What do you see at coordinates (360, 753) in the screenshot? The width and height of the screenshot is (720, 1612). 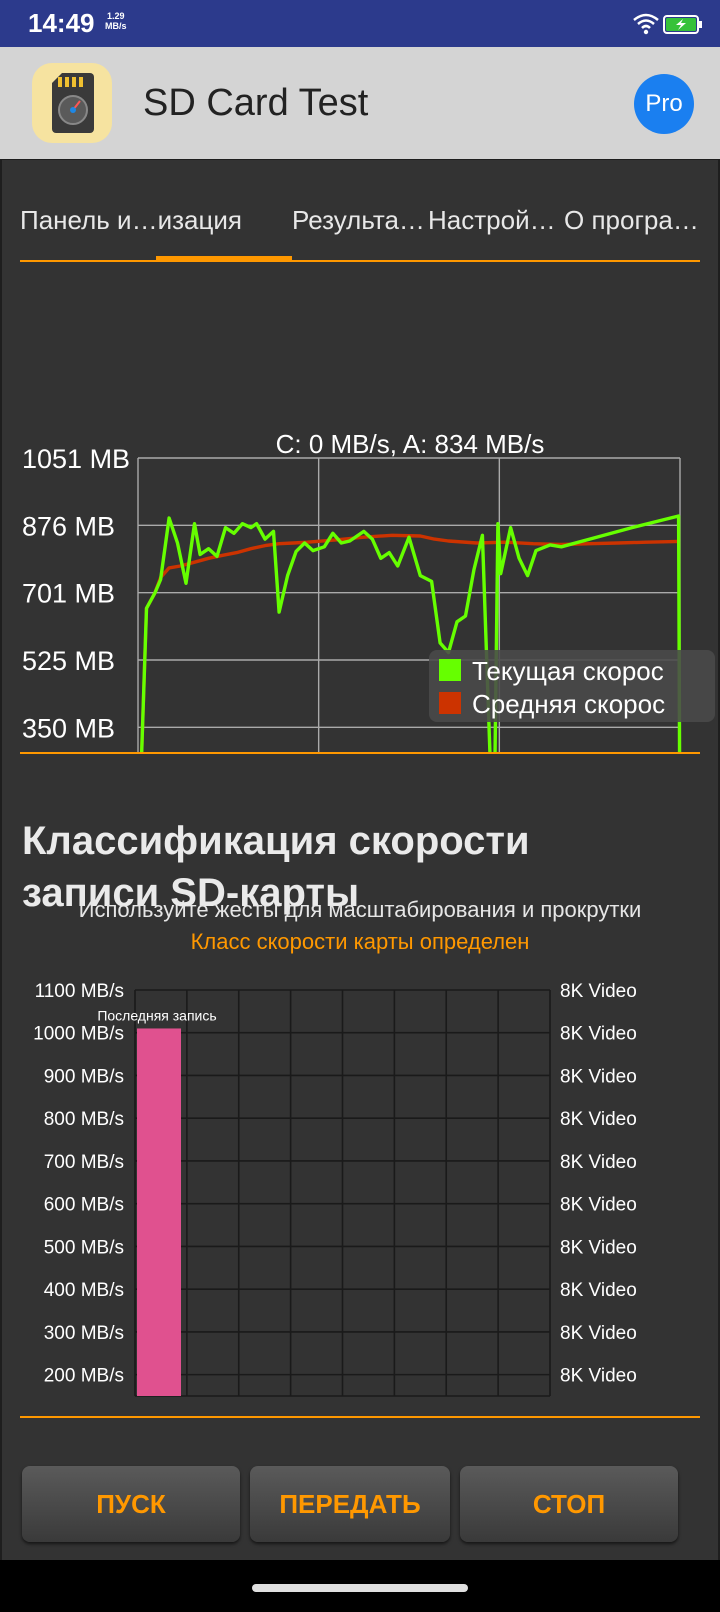 I see `chart-divider` at bounding box center [360, 753].